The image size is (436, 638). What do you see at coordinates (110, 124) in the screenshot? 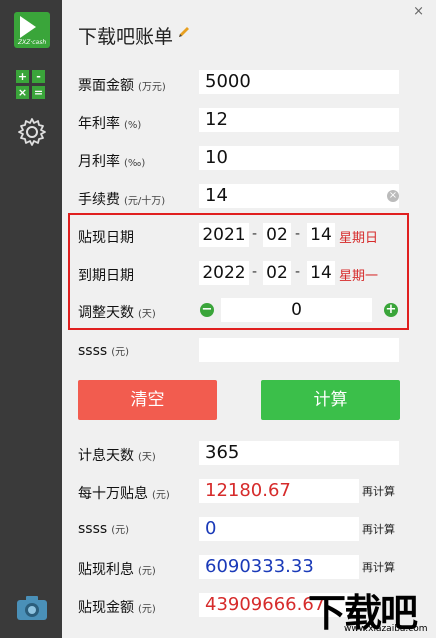
I see `annual-rate-label: 年利率 (%)` at bounding box center [110, 124].